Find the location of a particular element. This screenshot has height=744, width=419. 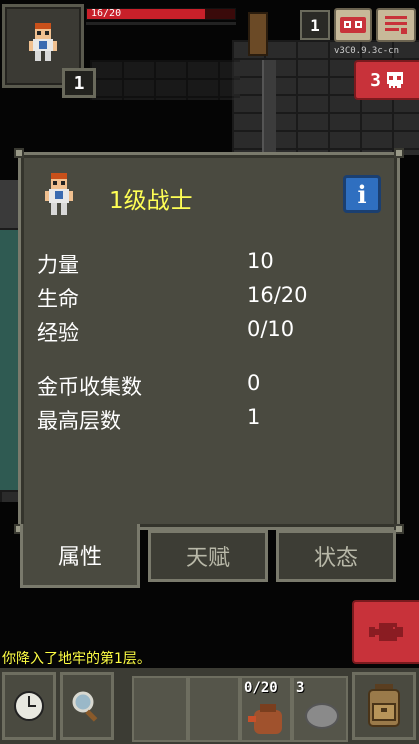

info-icon: i is located at coordinates (362, 194).